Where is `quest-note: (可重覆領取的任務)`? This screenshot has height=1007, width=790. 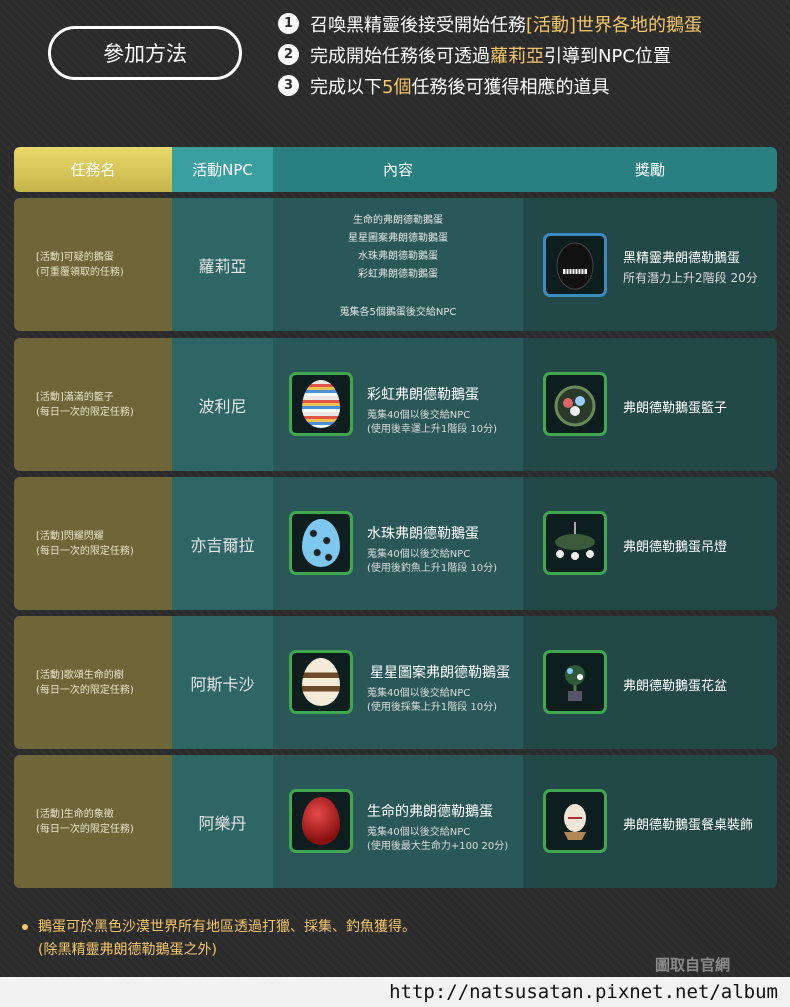
quest-note: (可重覆領取的任務) is located at coordinates (80, 272).